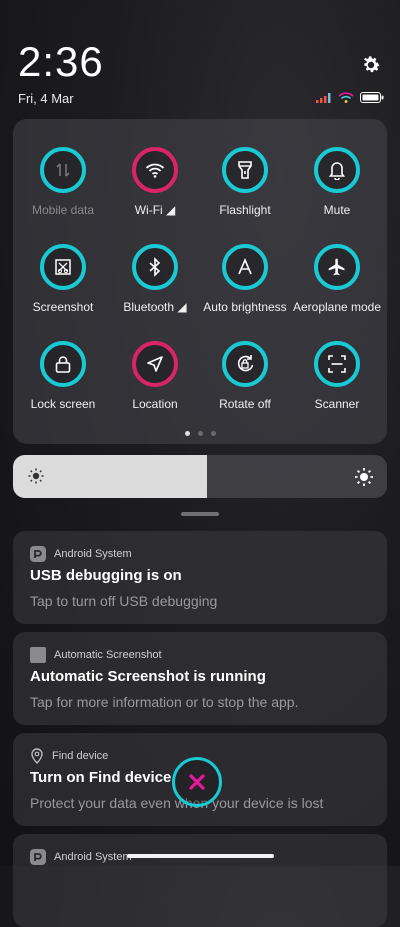 This screenshot has width=400, height=927. I want to click on tile-label: Wi-Fi ◢, so click(155, 210).